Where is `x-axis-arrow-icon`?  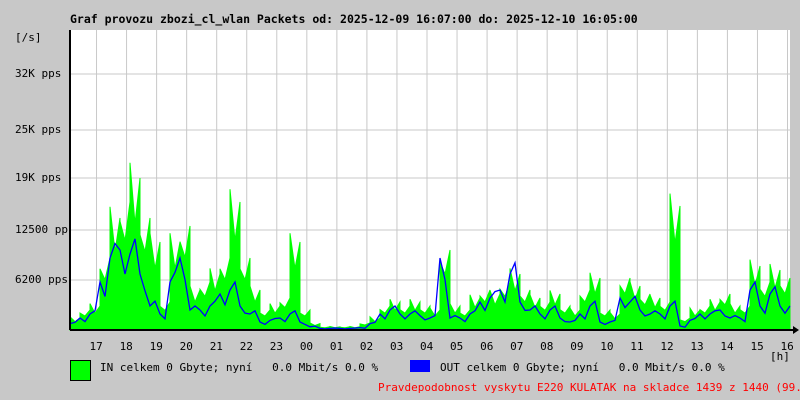
x-axis-arrow-icon is located at coordinates (796, 330).